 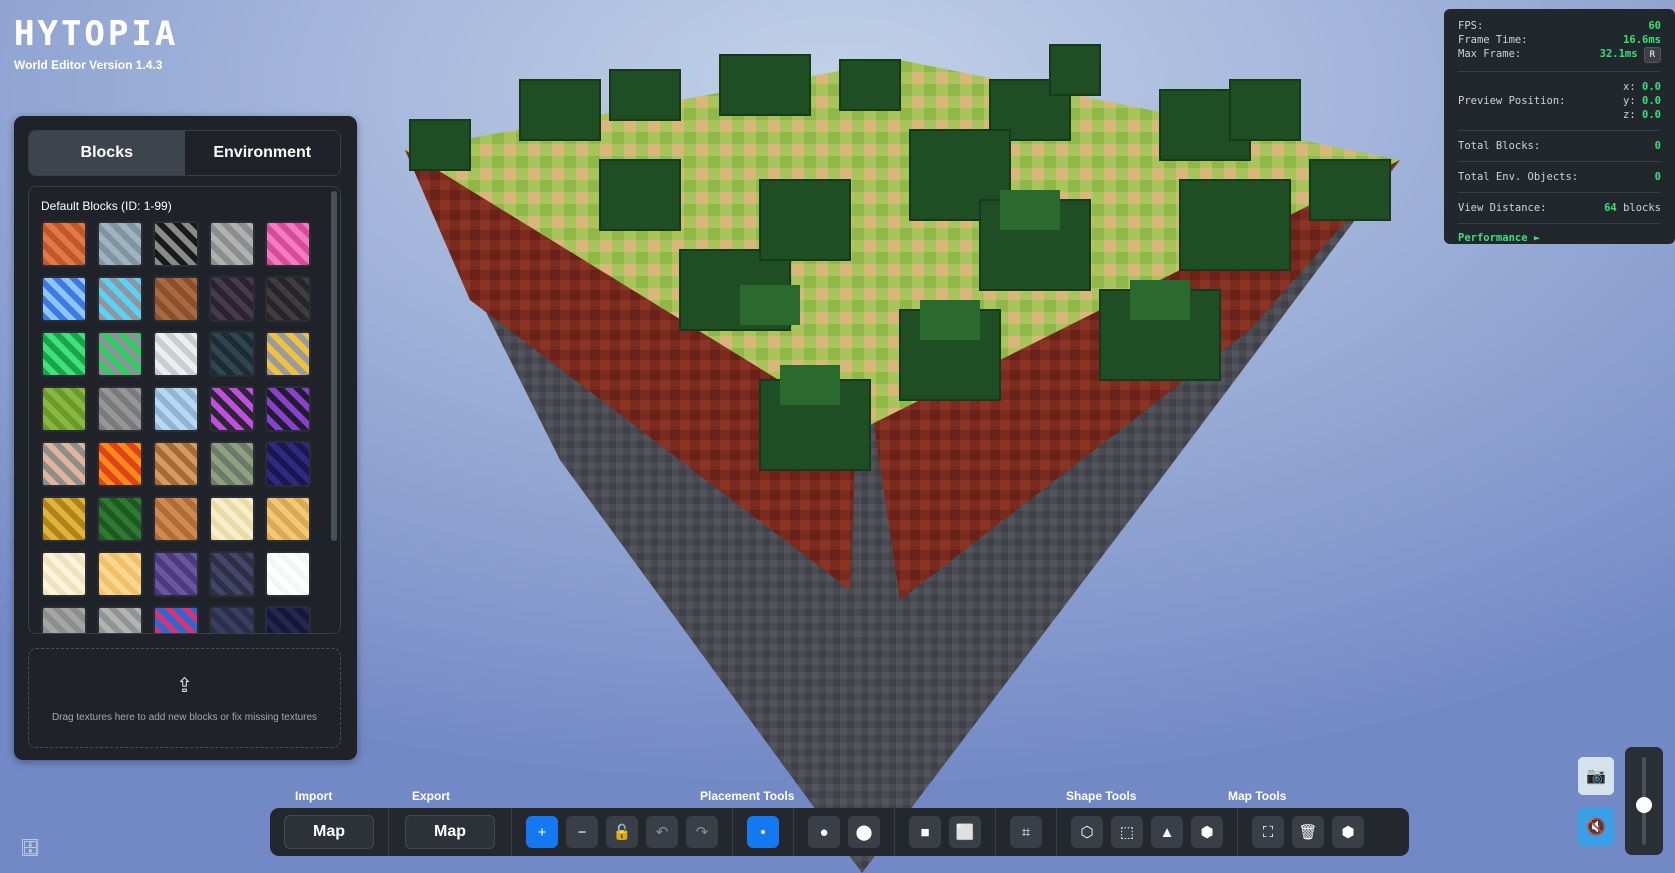 I want to click on performance-toggle: Performance ►, so click(x=1559, y=238).